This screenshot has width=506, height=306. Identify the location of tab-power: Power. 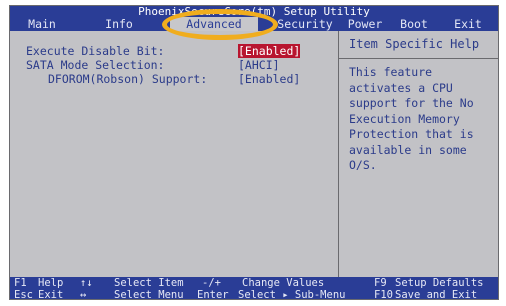
(365, 24).